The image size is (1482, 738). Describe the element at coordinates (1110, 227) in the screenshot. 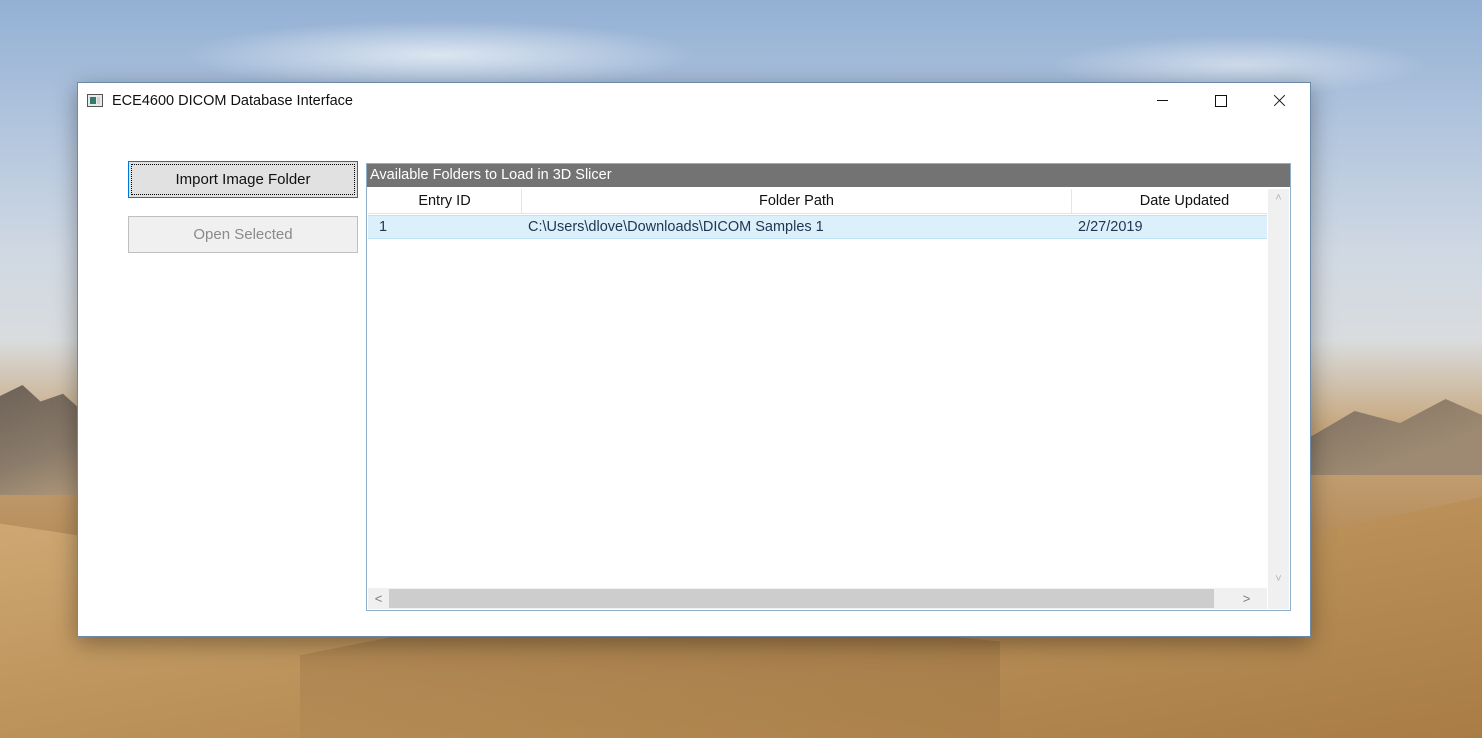

I see `cell-date-updated: 2/27/2019` at that location.